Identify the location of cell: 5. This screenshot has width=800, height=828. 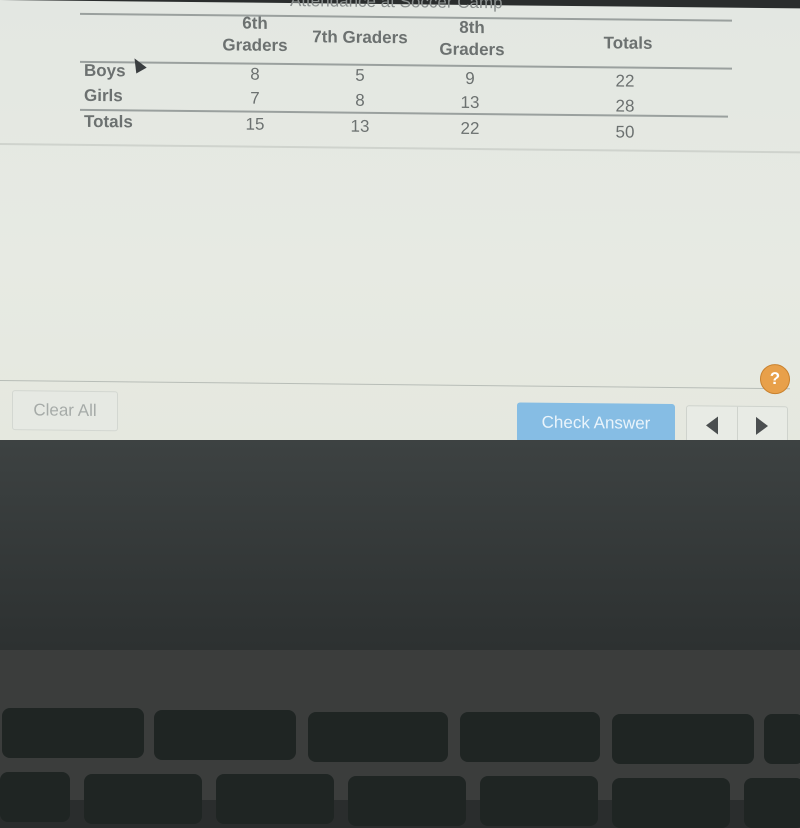
(360, 75).